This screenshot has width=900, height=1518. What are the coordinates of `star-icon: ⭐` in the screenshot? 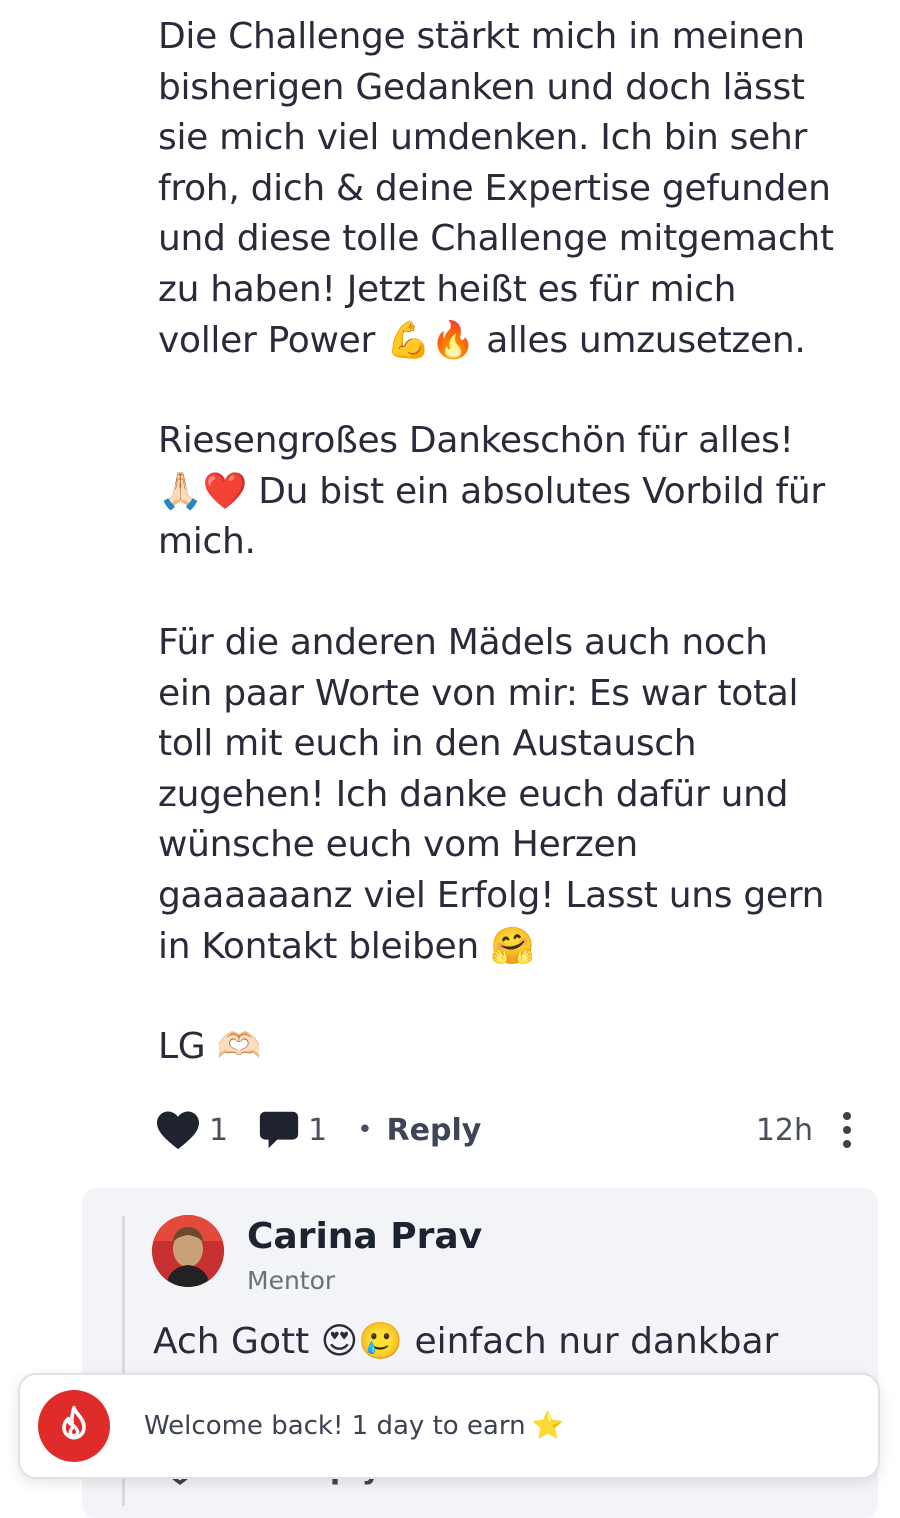 It's located at (547, 1426).